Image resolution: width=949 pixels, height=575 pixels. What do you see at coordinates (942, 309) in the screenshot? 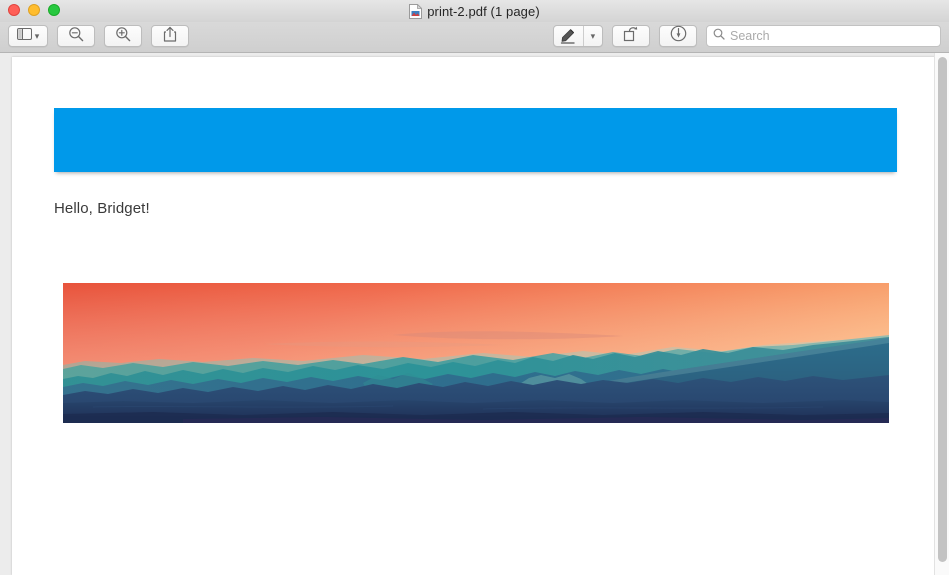
I see `scrollbar-thumb` at bounding box center [942, 309].